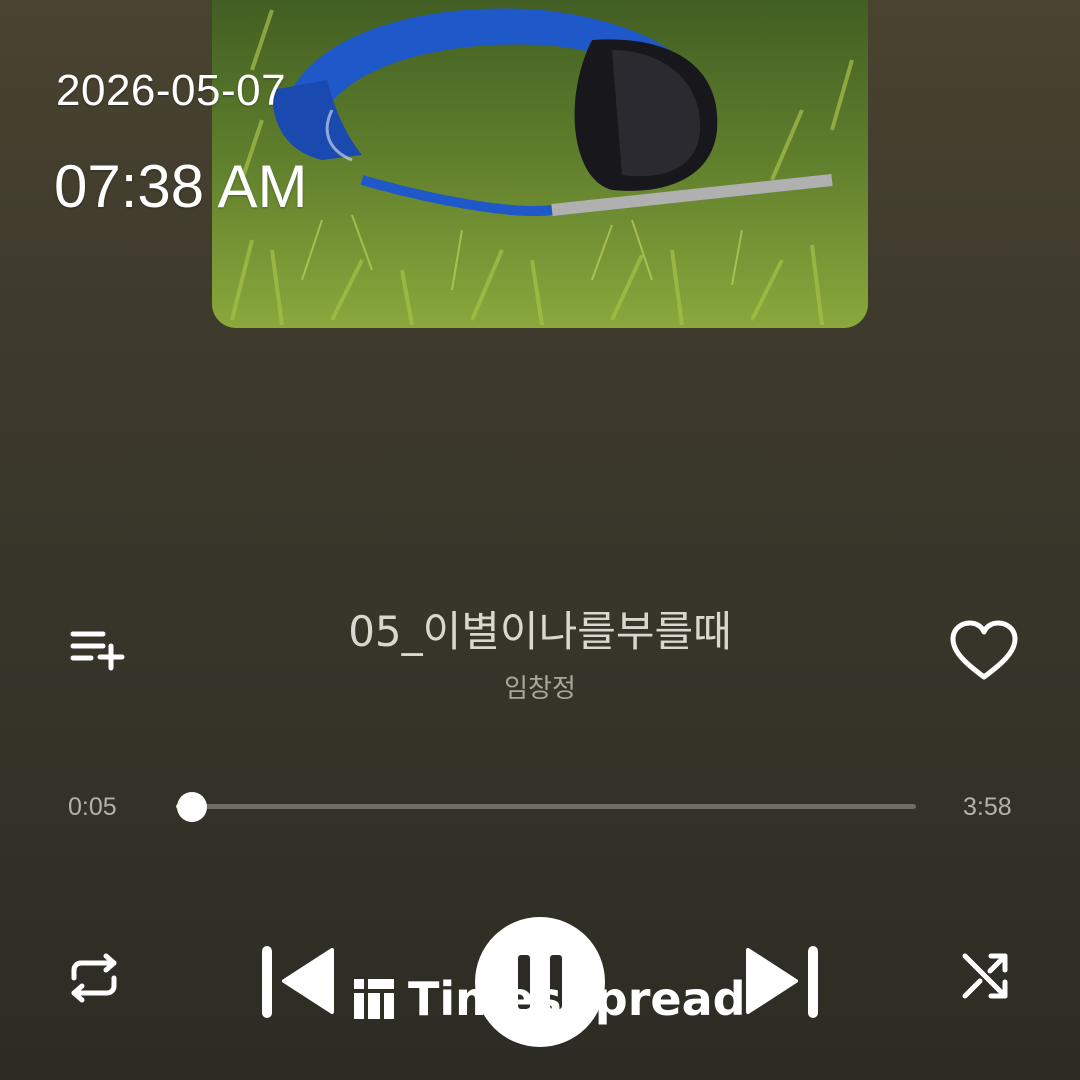  I want to click on heart-outline-icon, so click(984, 650).